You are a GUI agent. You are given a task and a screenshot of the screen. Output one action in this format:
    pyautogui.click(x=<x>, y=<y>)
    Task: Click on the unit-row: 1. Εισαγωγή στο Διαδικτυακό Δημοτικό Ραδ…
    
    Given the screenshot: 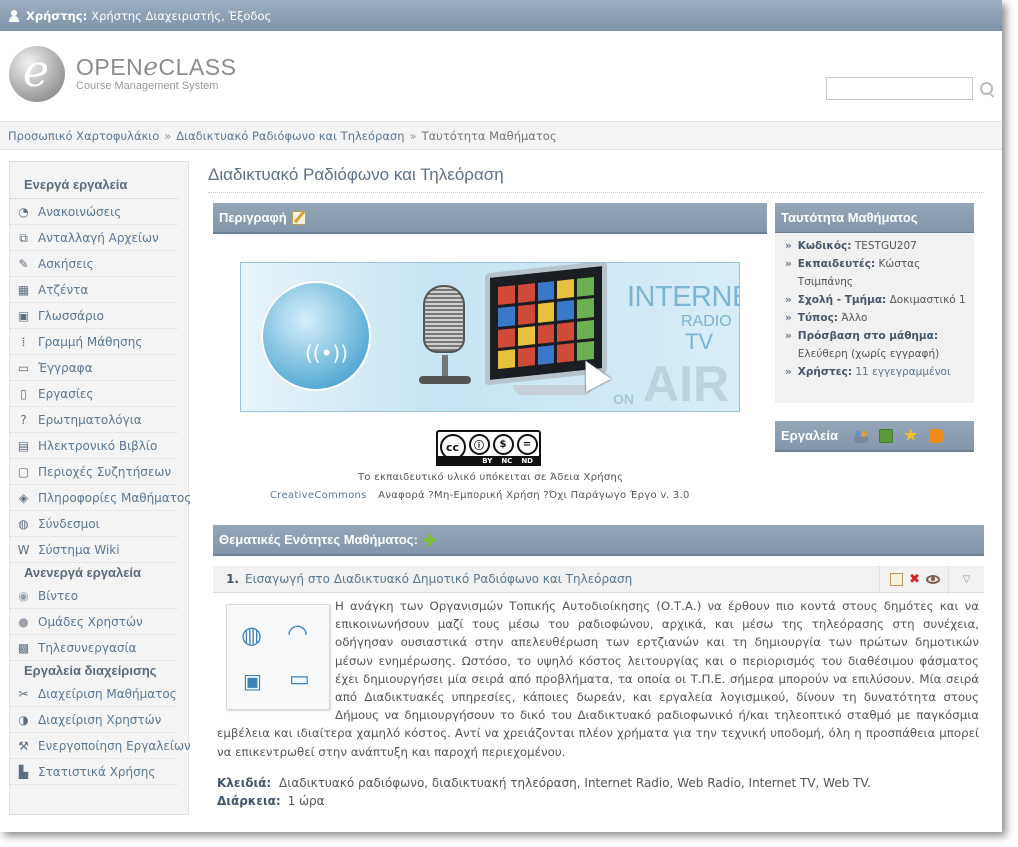 What is the action you would take?
    pyautogui.click(x=598, y=579)
    